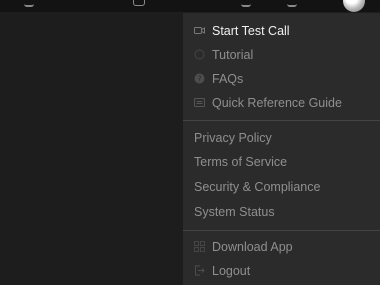  Describe the element at coordinates (199, 246) in the screenshot. I see `grid-icon` at that location.